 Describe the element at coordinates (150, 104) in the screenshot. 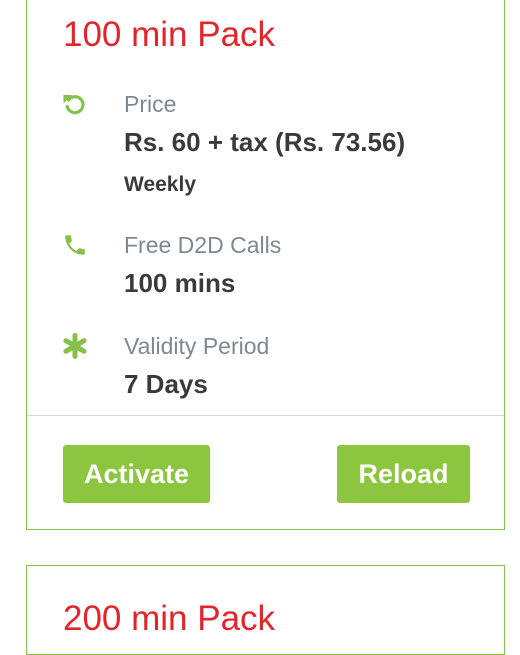

I see `price-label: Price` at that location.